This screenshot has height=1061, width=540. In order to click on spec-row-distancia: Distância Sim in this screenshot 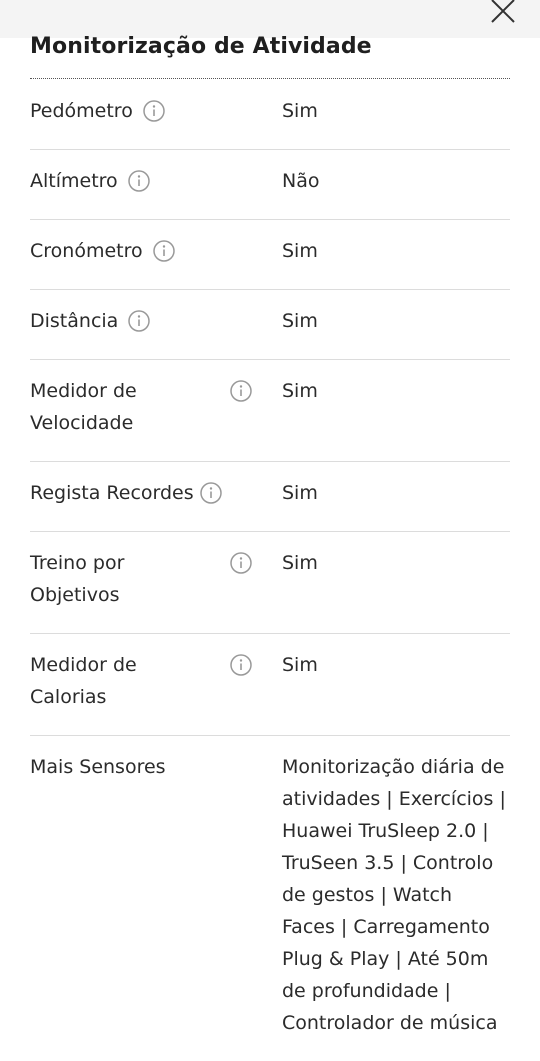, I will do `click(270, 325)`.